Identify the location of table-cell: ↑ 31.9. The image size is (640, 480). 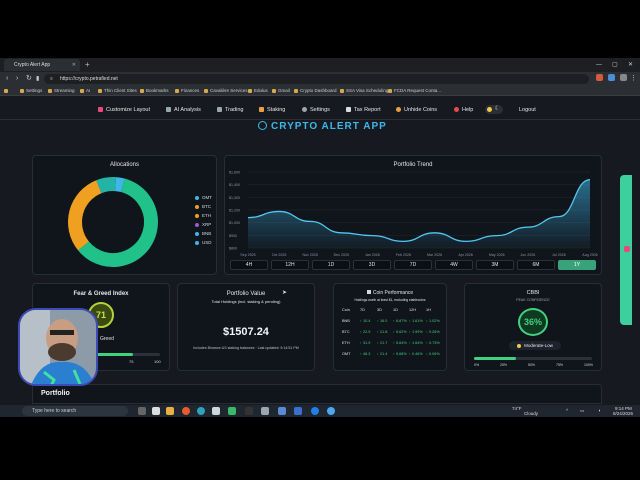
(365, 343).